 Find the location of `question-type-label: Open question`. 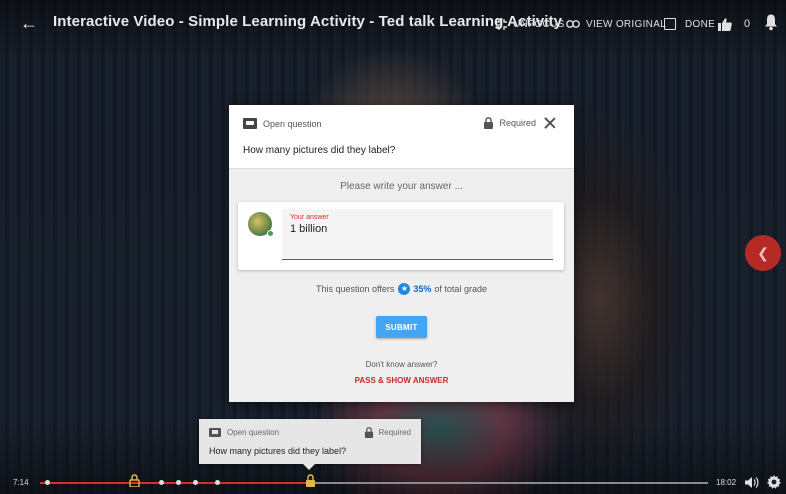

question-type-label: Open question is located at coordinates (292, 123).